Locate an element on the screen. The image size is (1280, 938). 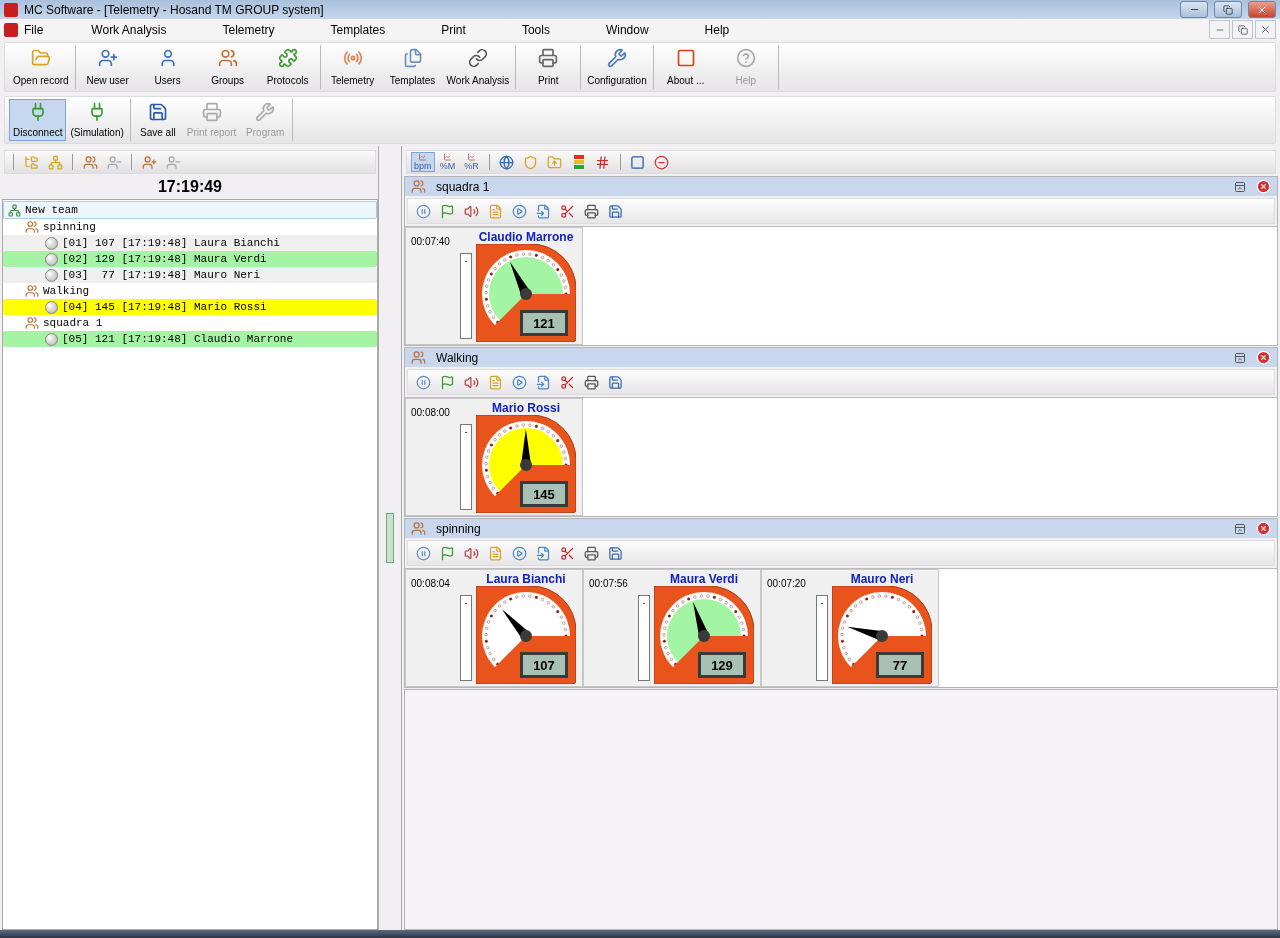
color-bars-icon is located at coordinates (578, 162).